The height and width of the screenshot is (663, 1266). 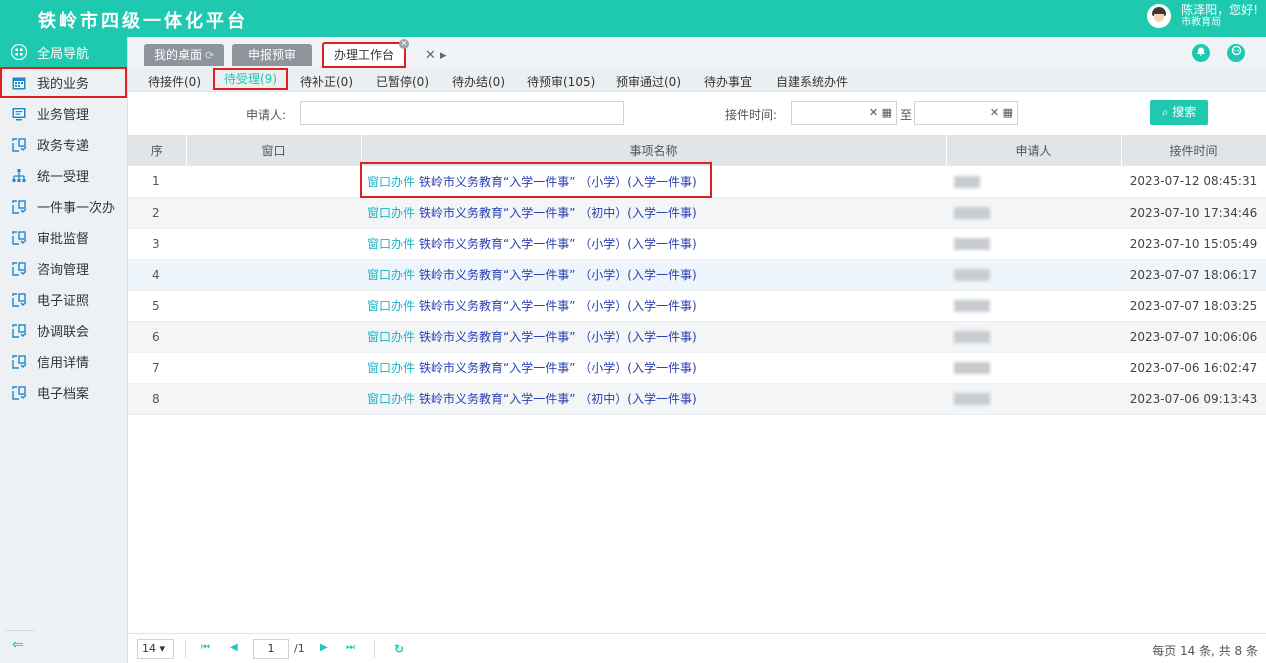 I want to click on refresh-icon: ⟳, so click(x=209, y=55).